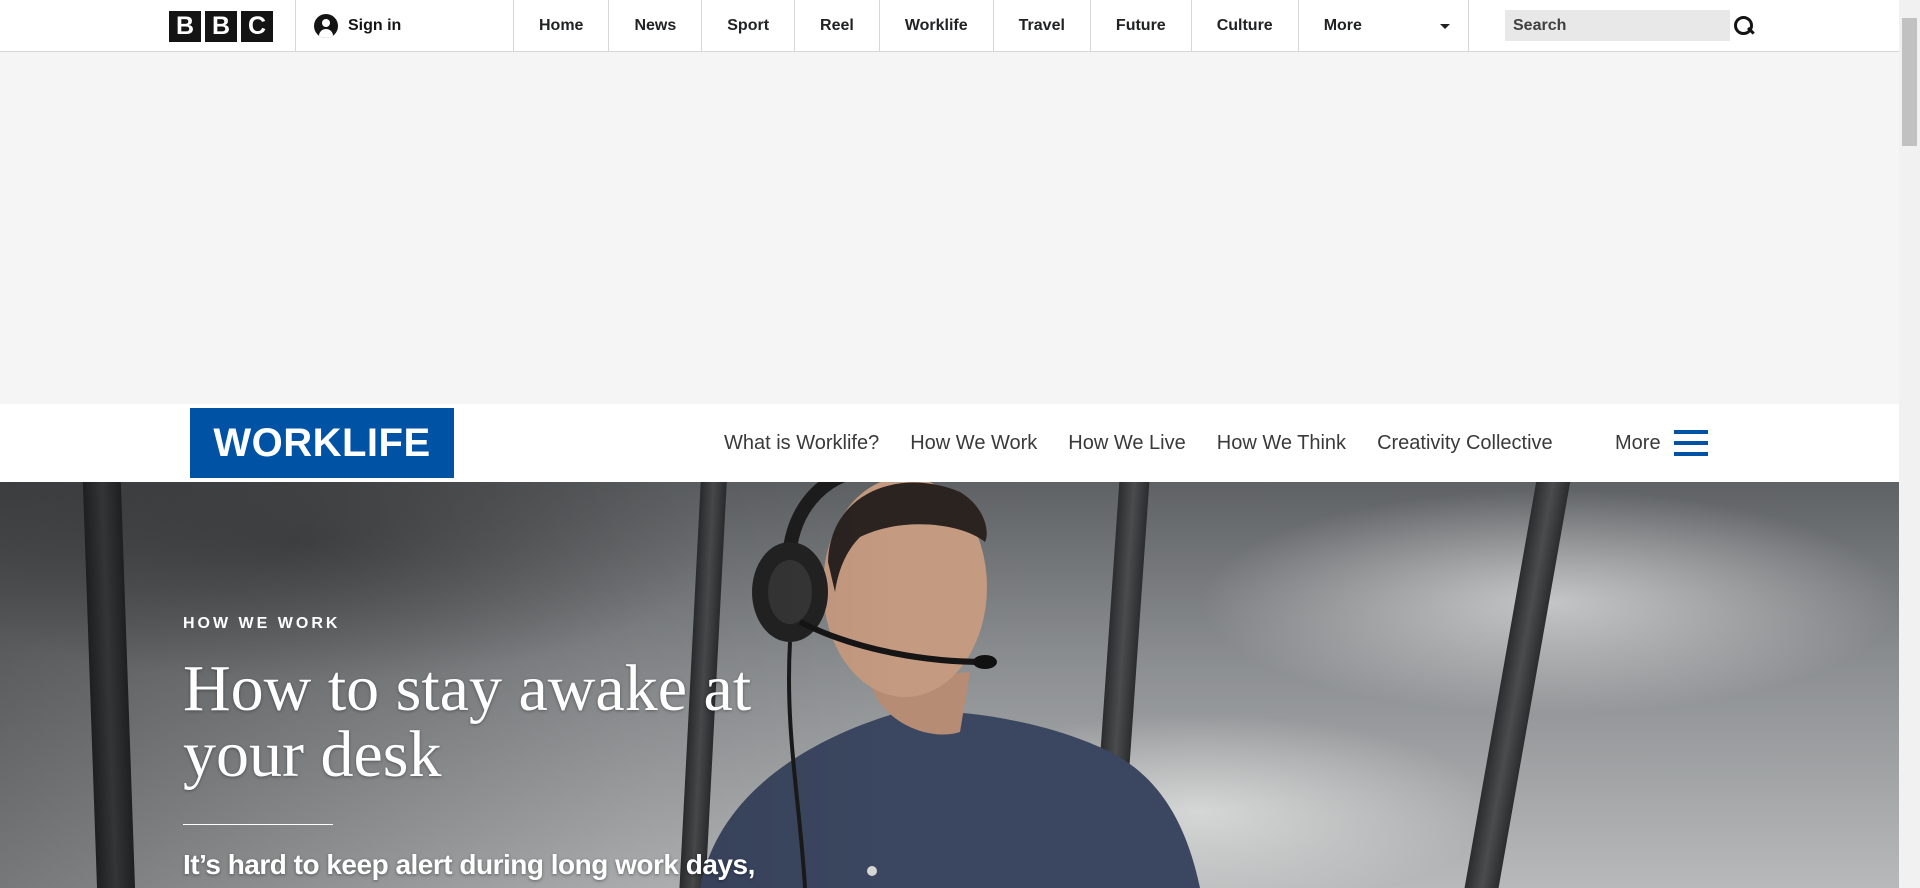  Describe the element at coordinates (257, 26) in the screenshot. I see `bbc-logo-letter: C` at that location.